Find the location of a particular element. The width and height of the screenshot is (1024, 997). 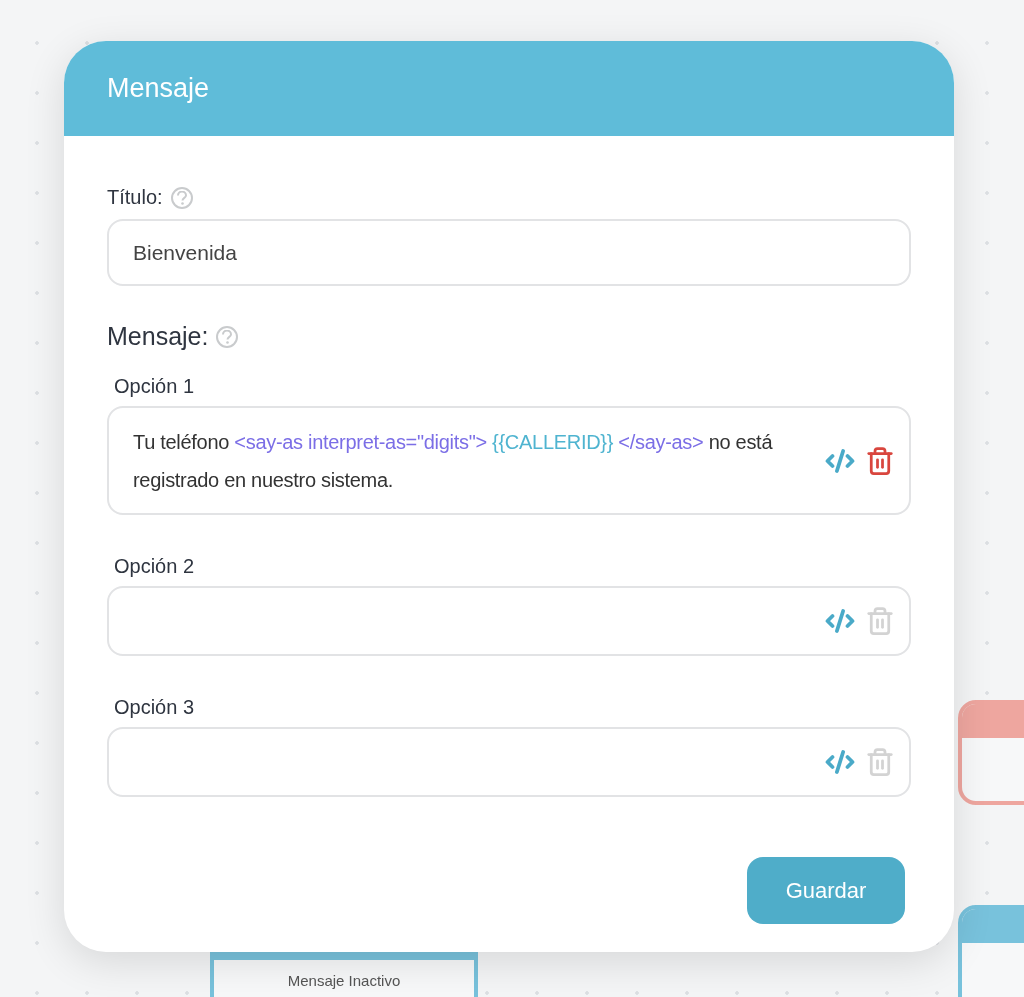

message-input: Tu teléfono <say-as interpret-as="digits"> {{CALLERID}} </say-as> no está registrado en nuestro sistema. is located at coordinates (509, 460).